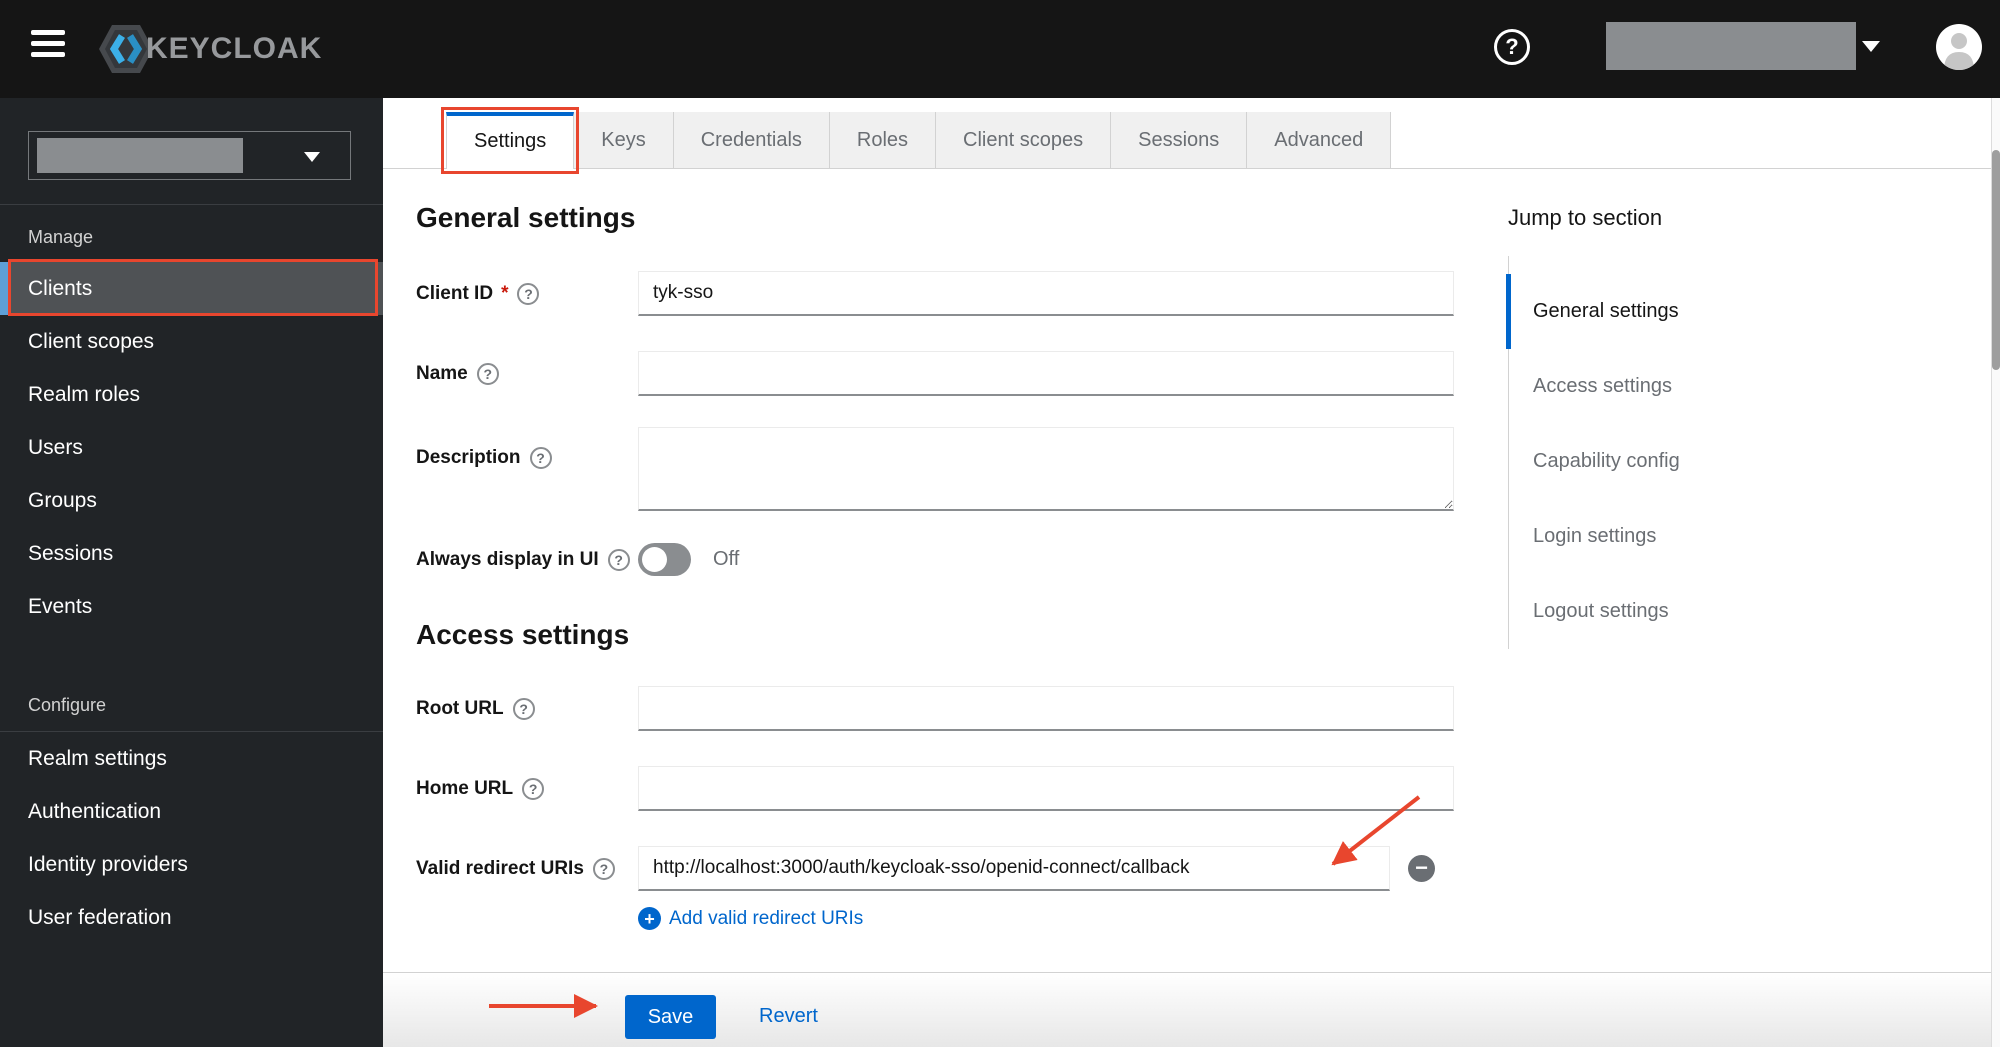 This screenshot has height=1047, width=2000. I want to click on jump-item-logout-settings: Logout settings, so click(1678, 611).